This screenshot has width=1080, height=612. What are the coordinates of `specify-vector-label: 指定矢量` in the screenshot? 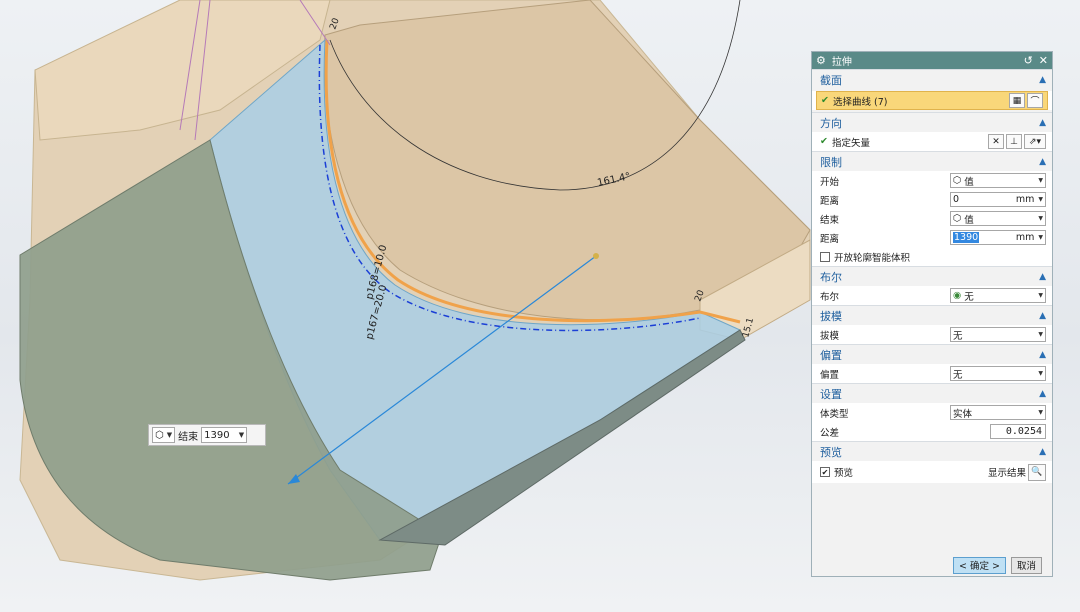 It's located at (850, 143).